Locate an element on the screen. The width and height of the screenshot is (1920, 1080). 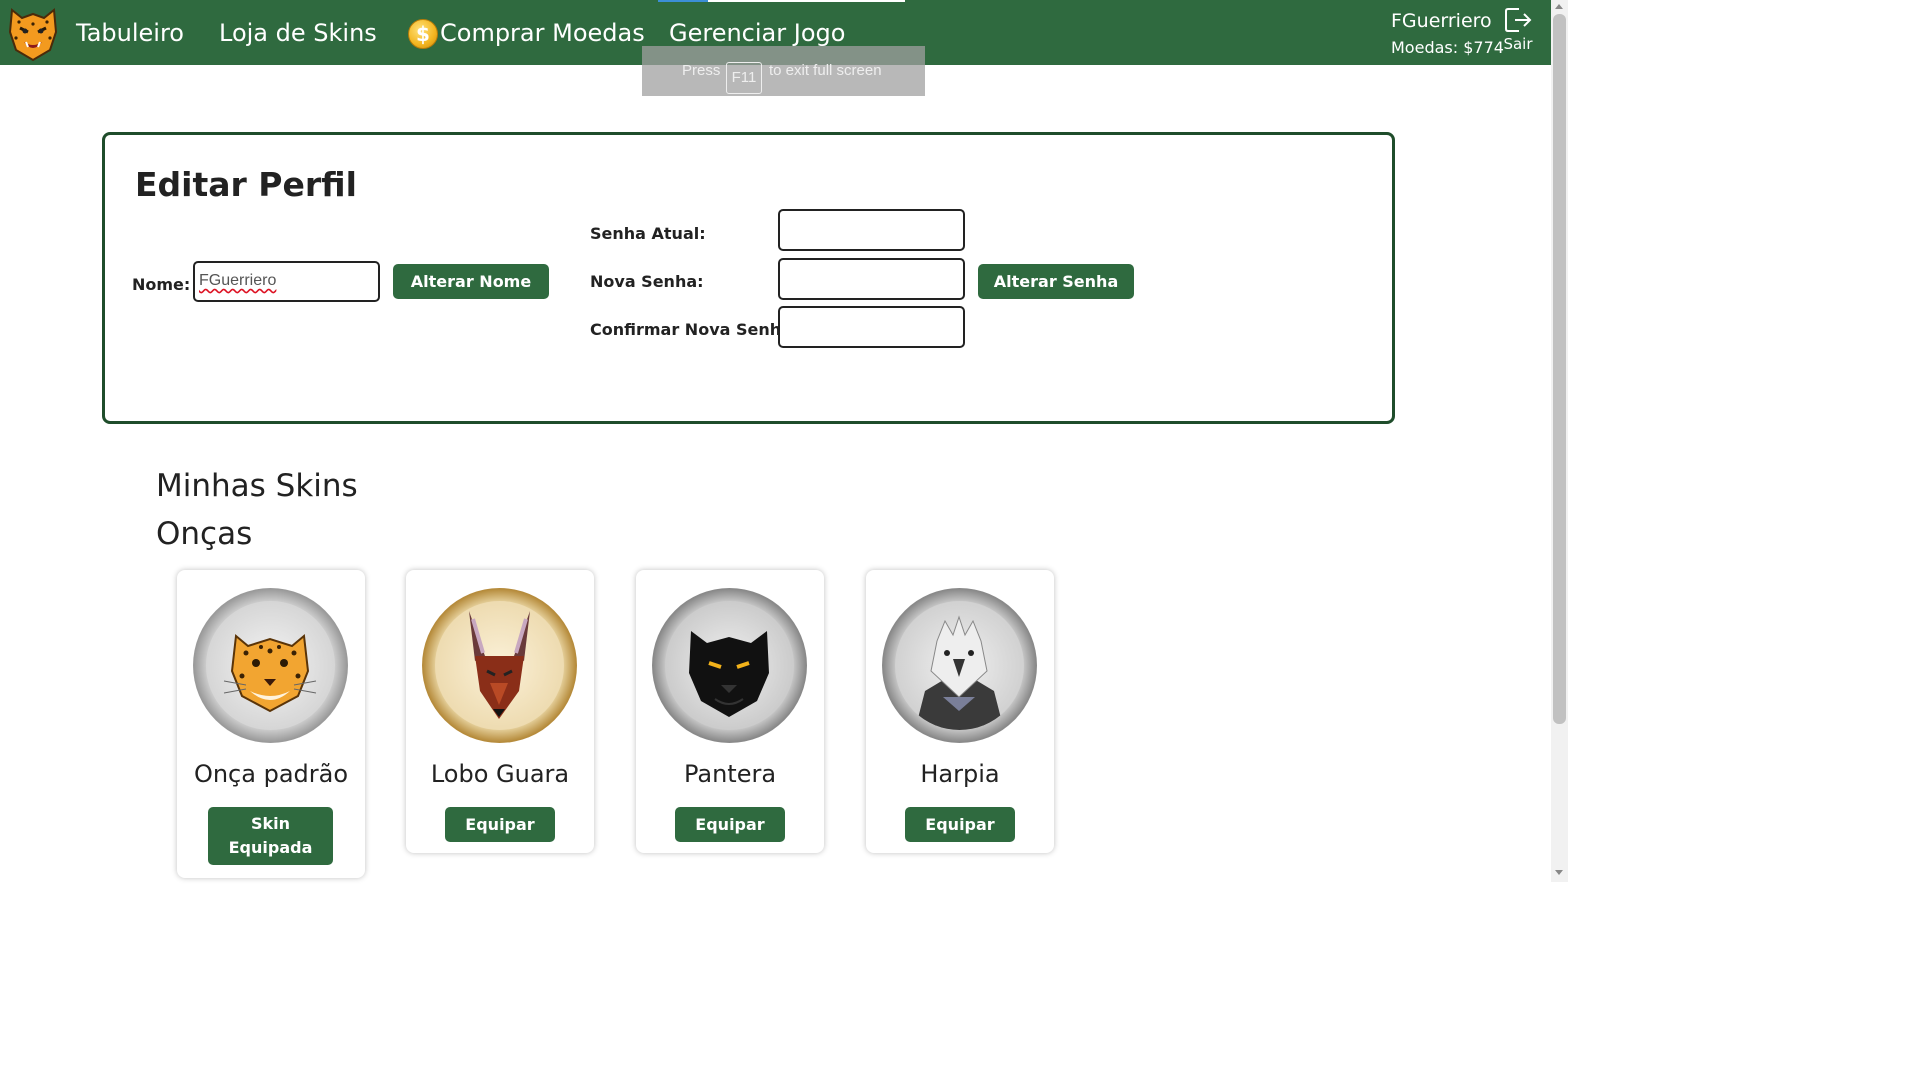
scroll-up-arrow-icon is located at coordinates (1559, 6).